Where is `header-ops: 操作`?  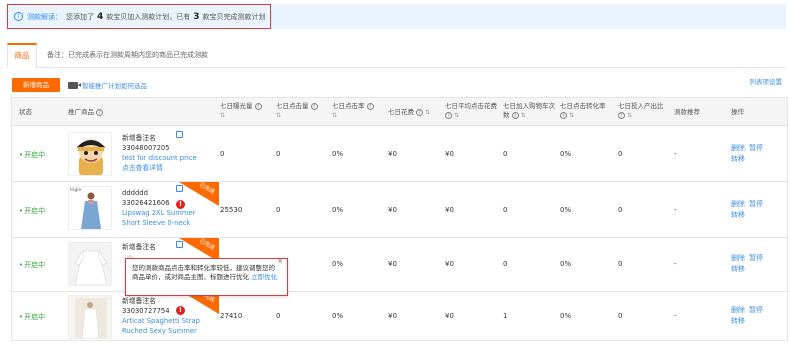 header-ops: 操作 is located at coordinates (737, 112).